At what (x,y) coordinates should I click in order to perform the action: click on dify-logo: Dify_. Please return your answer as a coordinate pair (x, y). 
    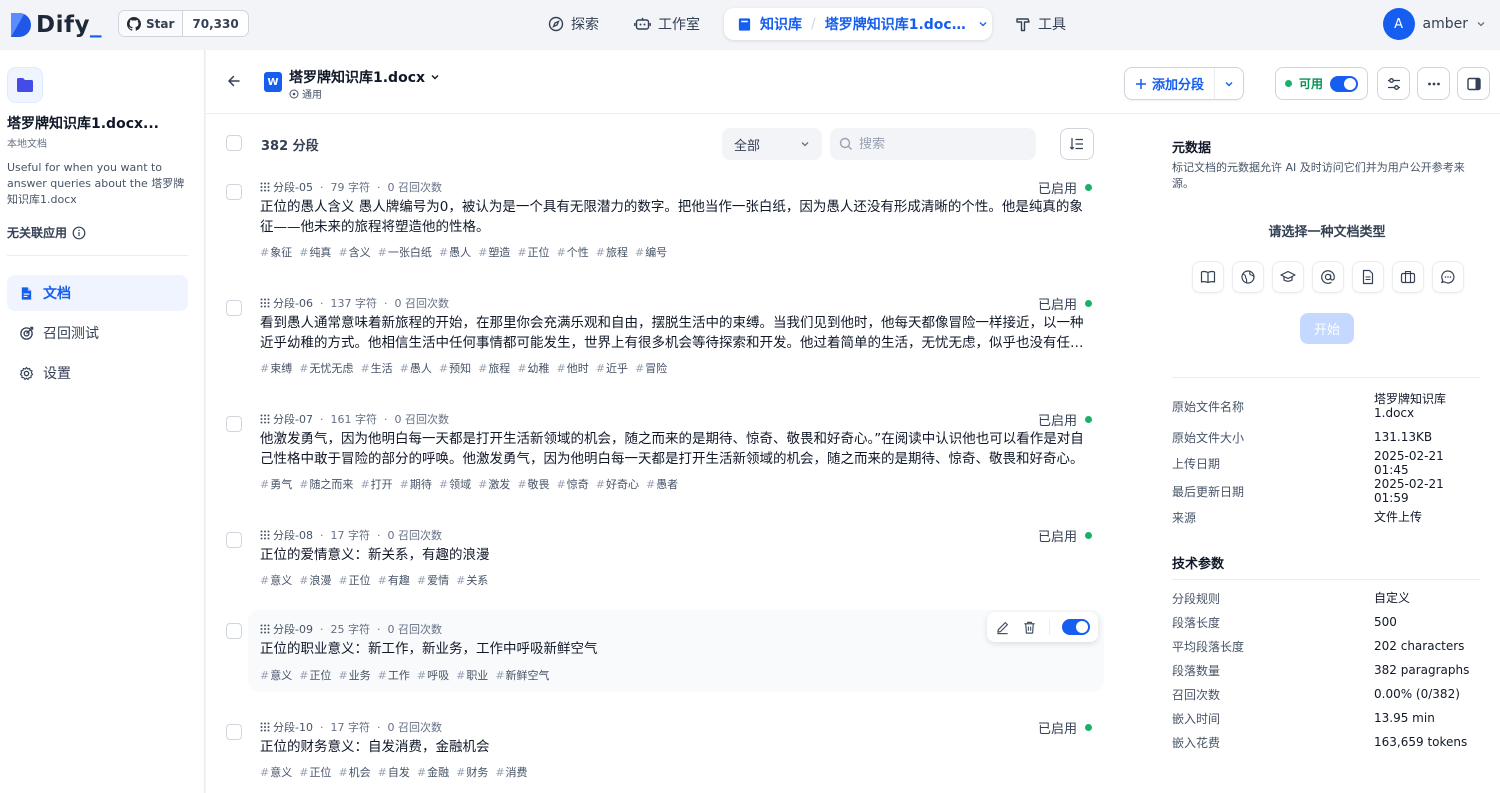
    Looking at the image, I should click on (55, 25).